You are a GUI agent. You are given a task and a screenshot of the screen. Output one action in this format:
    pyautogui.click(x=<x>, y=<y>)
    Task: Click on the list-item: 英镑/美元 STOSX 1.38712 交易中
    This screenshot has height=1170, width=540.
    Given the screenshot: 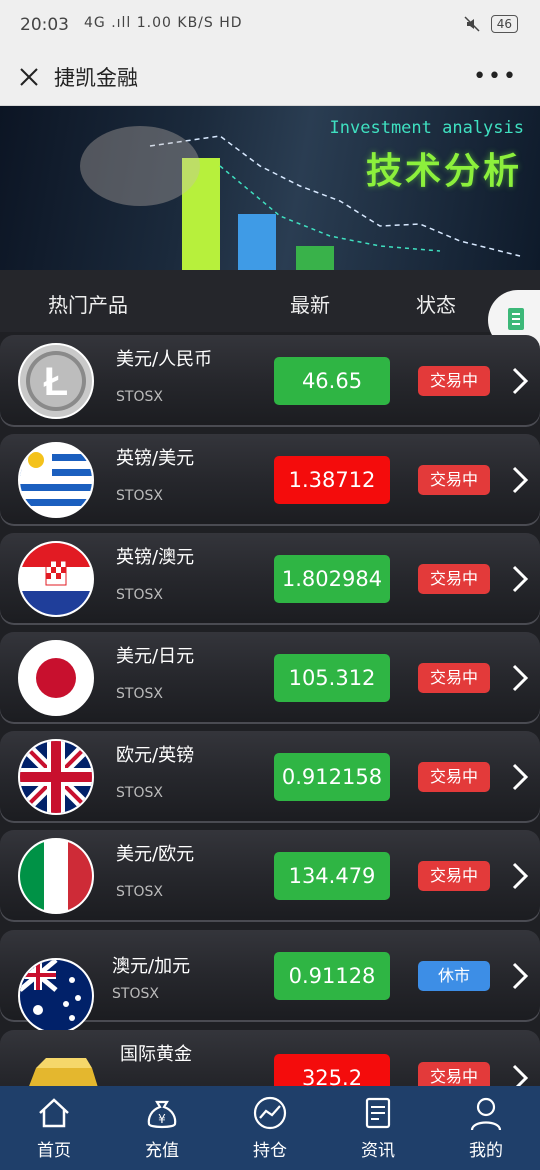 What is the action you would take?
    pyautogui.click(x=270, y=480)
    